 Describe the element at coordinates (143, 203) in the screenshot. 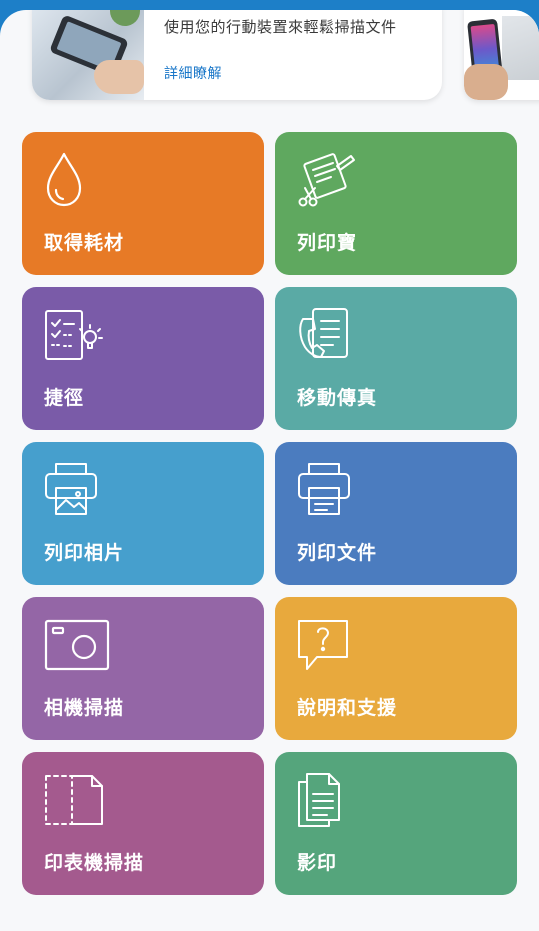

I see `tile-get-supplies: 取得耗材` at that location.